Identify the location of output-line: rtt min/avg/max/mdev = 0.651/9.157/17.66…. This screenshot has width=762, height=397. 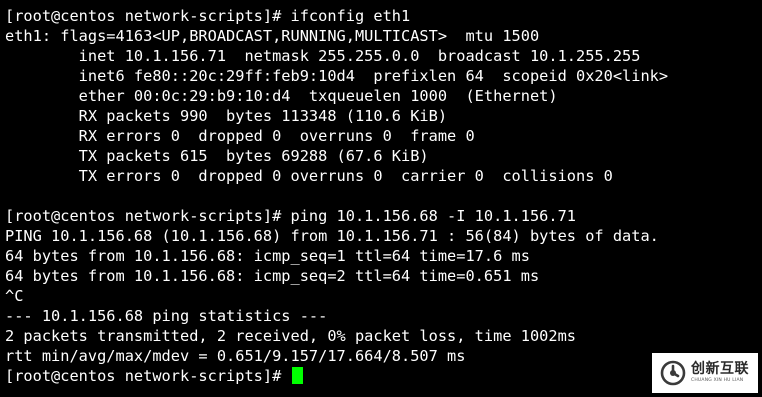
(235, 356).